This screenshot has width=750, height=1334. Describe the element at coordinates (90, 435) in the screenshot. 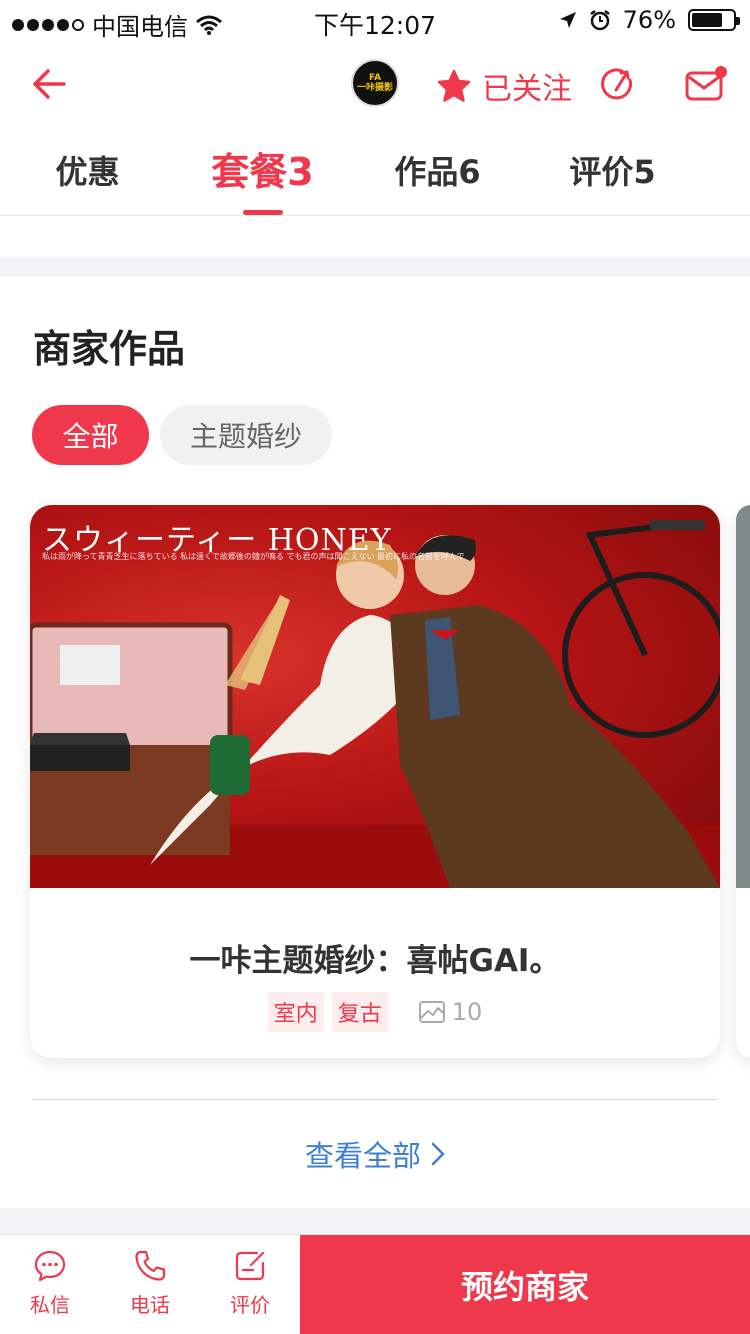

I see `filter-all: 全部` at that location.